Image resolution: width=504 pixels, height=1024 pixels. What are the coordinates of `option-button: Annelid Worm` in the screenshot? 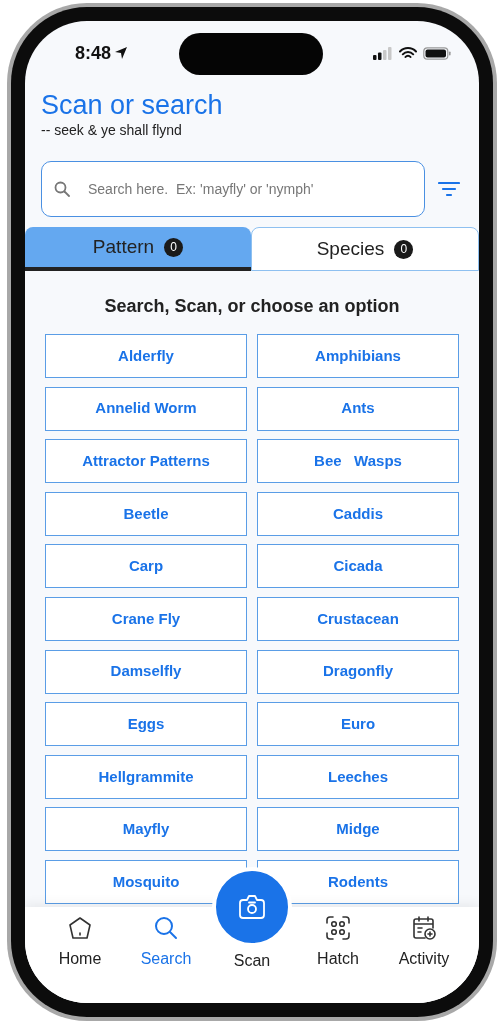 It's located at (146, 408).